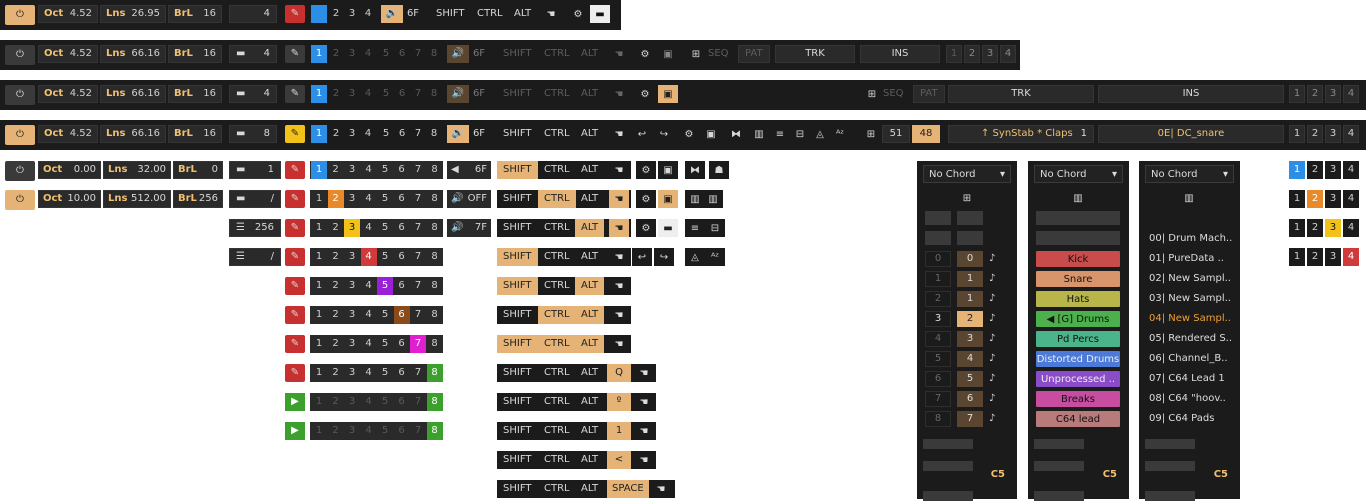  I want to click on step-field: ▬ 4, so click(253, 94).